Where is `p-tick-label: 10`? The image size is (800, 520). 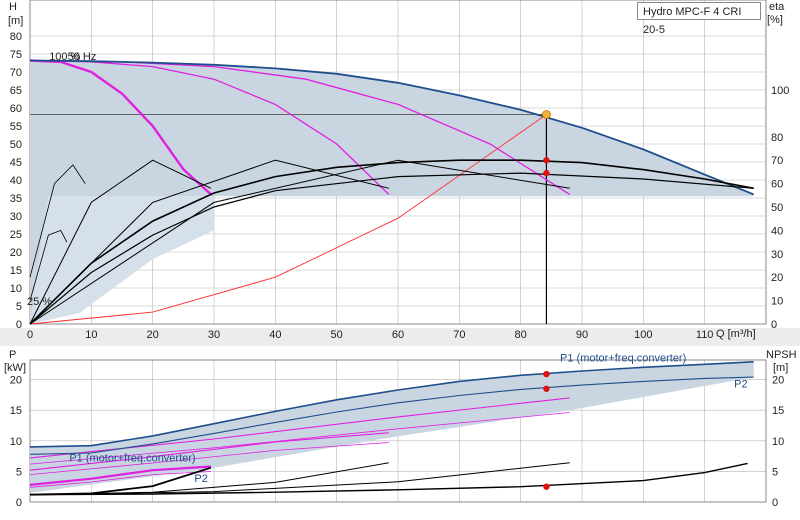 p-tick-label: 10 is located at coordinates (16, 442).